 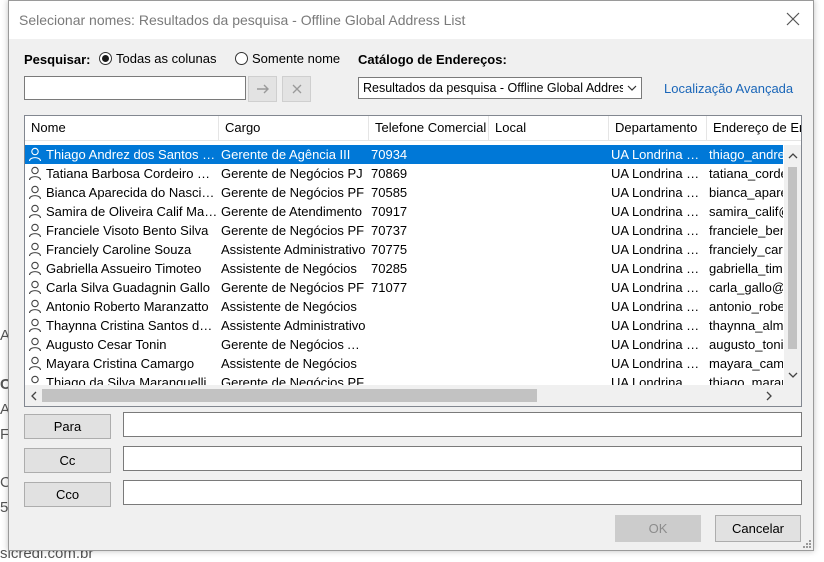 I want to click on radio-dot, so click(x=241, y=58).